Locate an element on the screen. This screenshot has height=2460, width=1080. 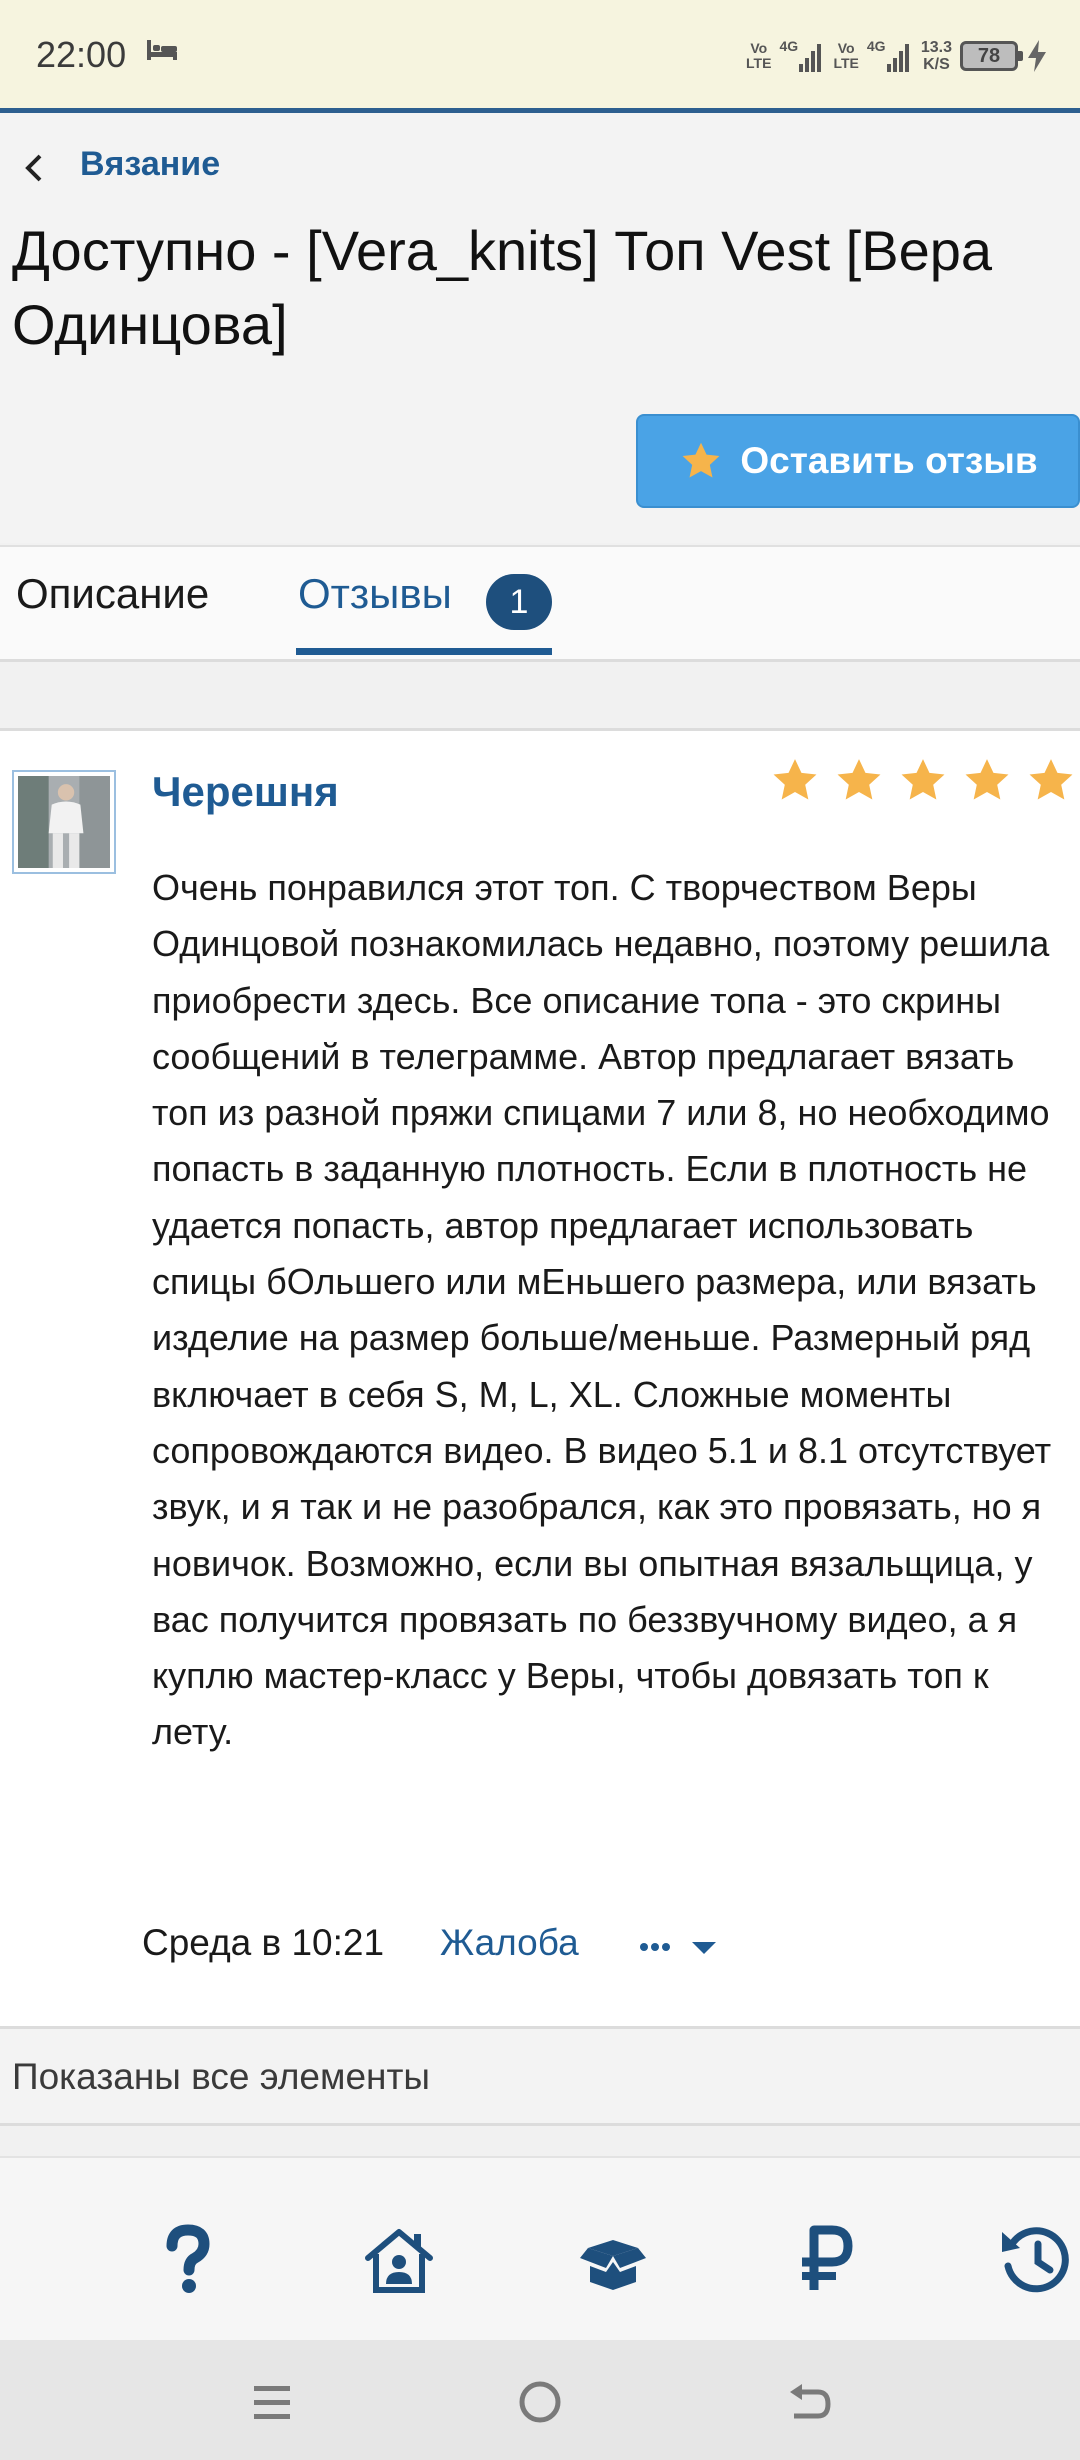
more-options-icon is located at coordinates (692, 1947).